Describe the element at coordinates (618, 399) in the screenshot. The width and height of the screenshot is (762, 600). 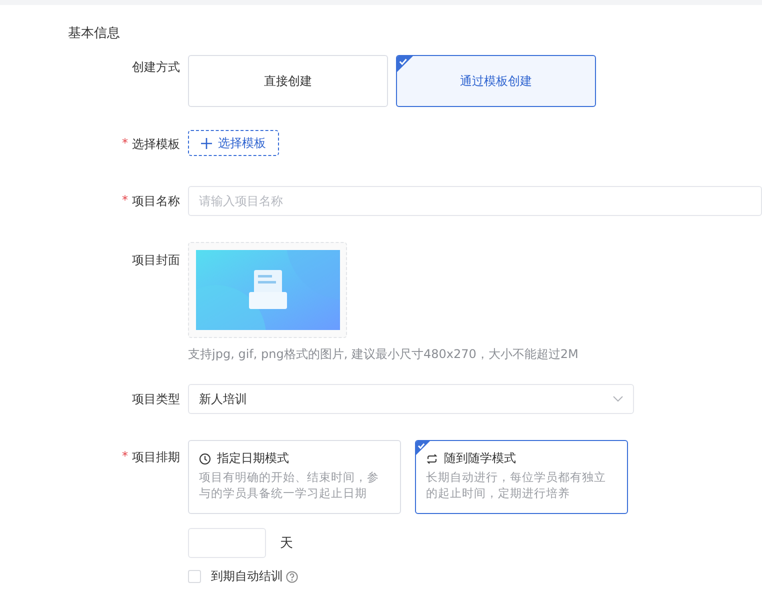
I see `chevron-down-icon` at that location.